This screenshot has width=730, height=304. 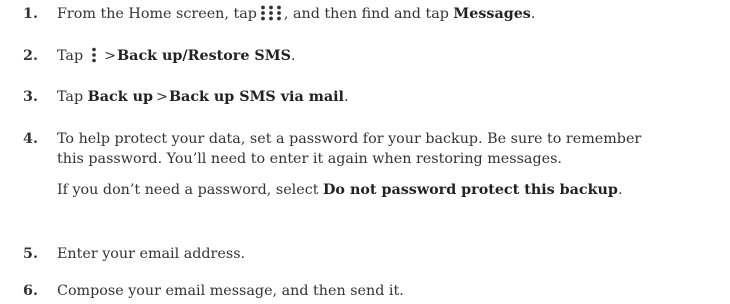 What do you see at coordinates (30, 291) in the screenshot?
I see `step-number: 6.` at bounding box center [30, 291].